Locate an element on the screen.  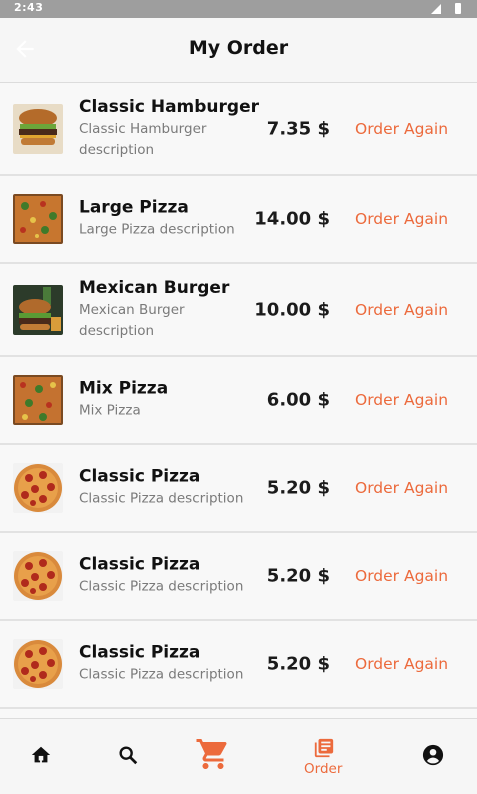
order-row: Mix Pizza Mix Pizza 6.00 $ Order Again is located at coordinates (238, 401).